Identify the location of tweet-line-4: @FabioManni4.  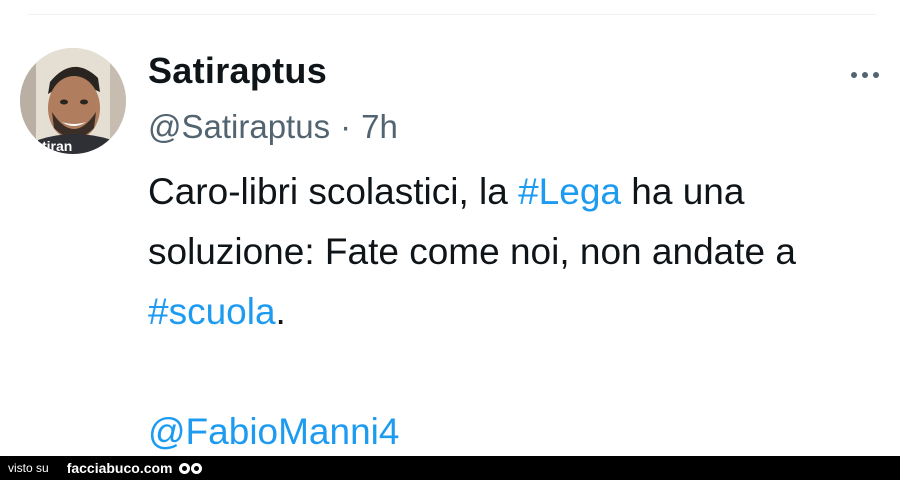
(508, 432).